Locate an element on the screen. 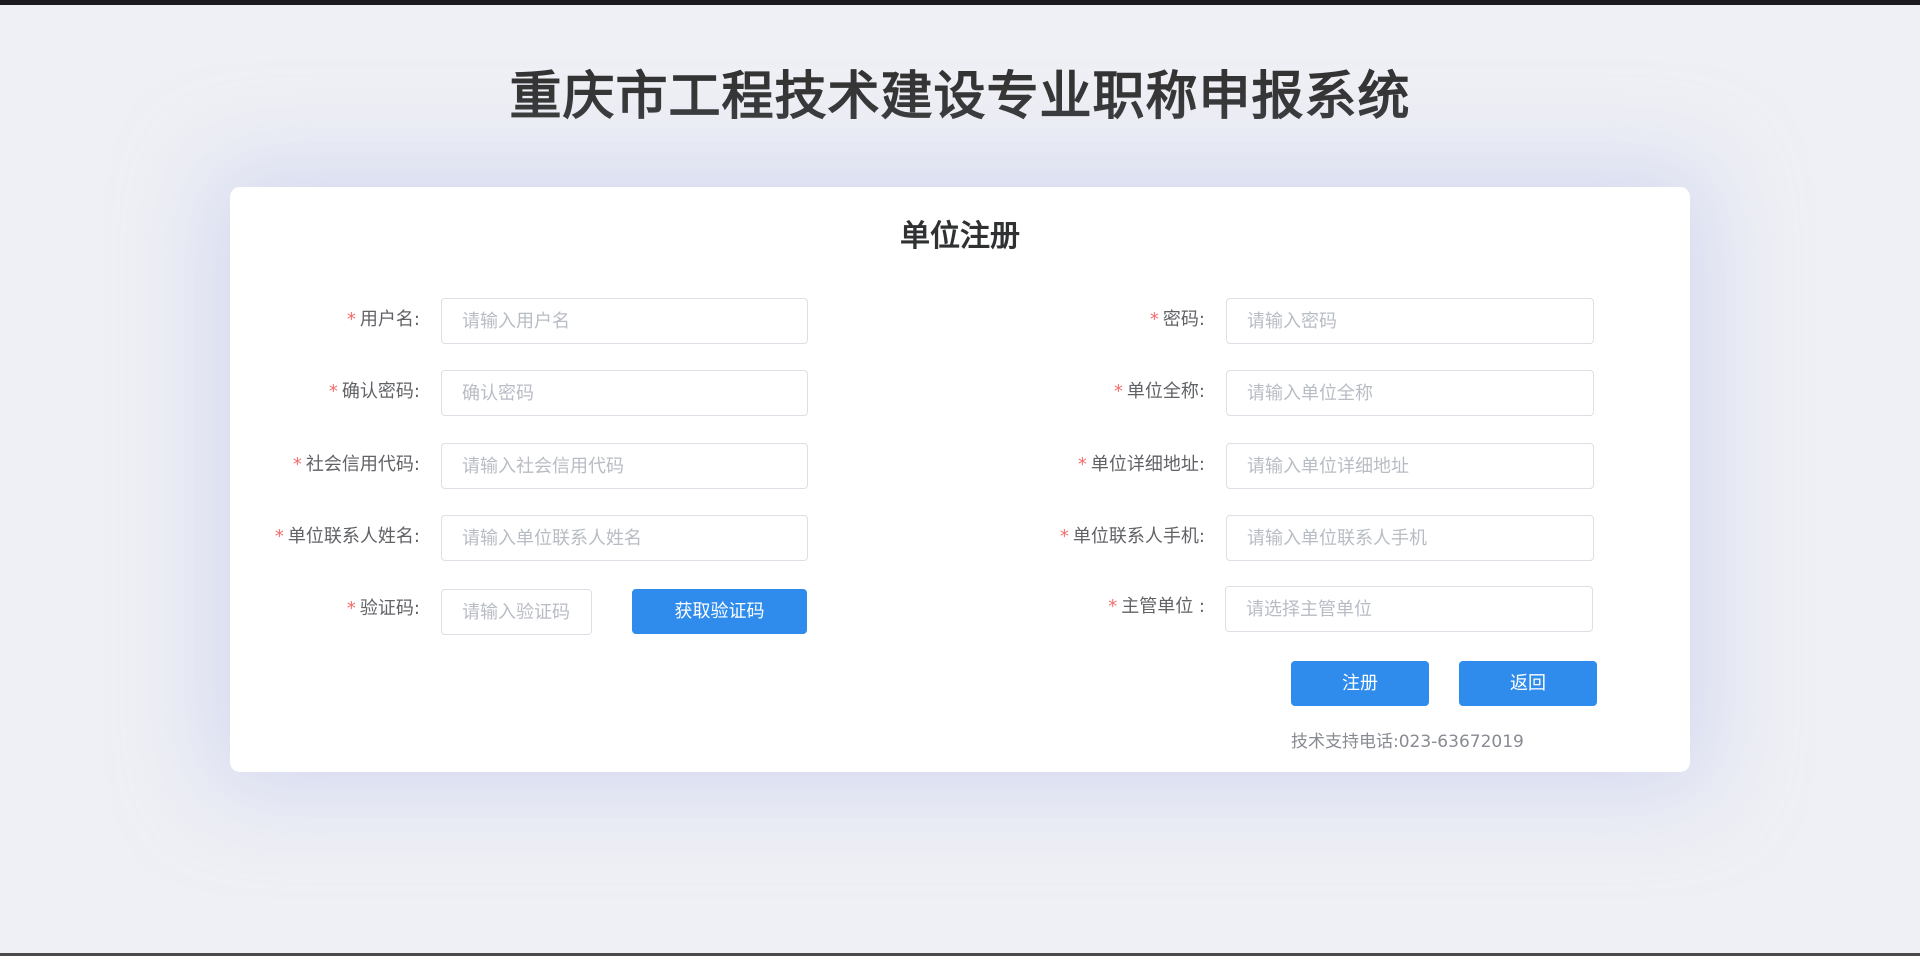 The width and height of the screenshot is (1920, 956). supervisor-label-text: 主管单位 : is located at coordinates (1163, 606).